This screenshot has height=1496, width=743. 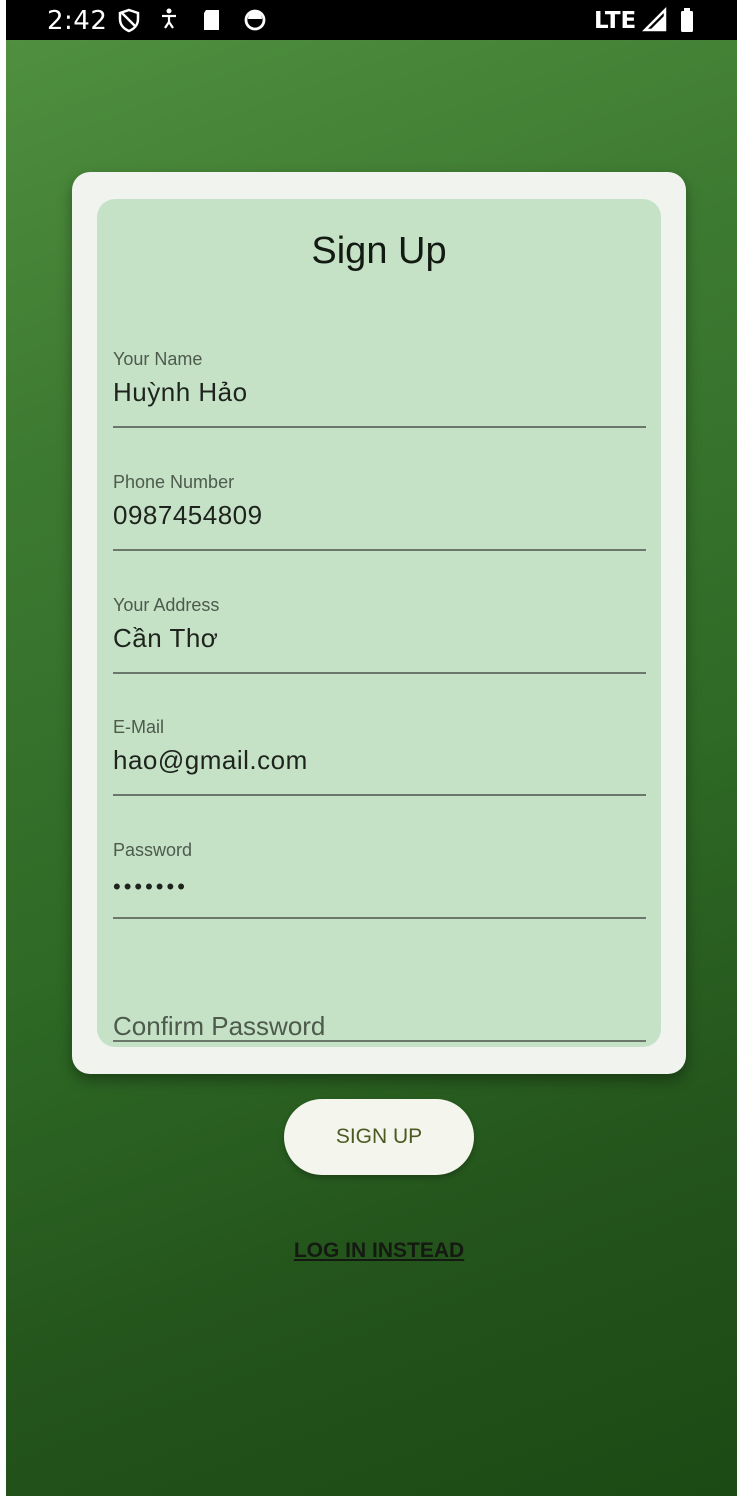 I want to click on phone-label: Phone Number, so click(x=174, y=482).